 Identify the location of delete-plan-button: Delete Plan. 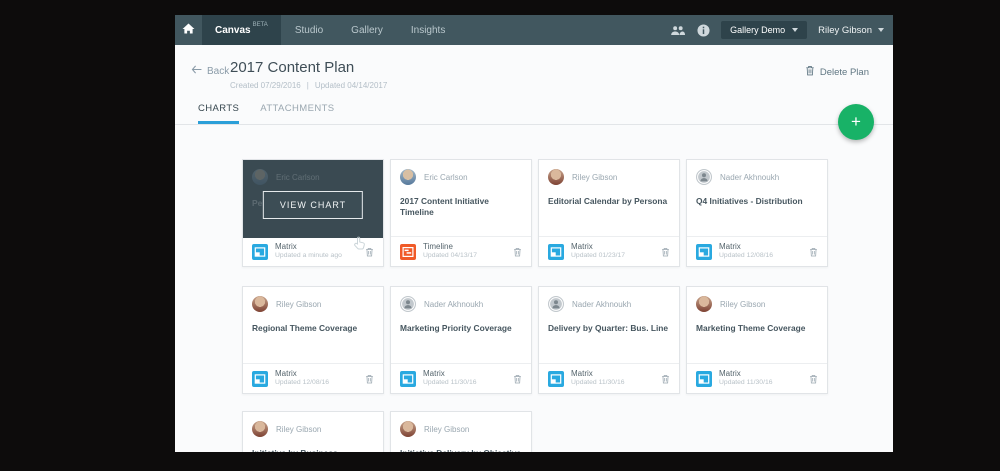
(837, 72).